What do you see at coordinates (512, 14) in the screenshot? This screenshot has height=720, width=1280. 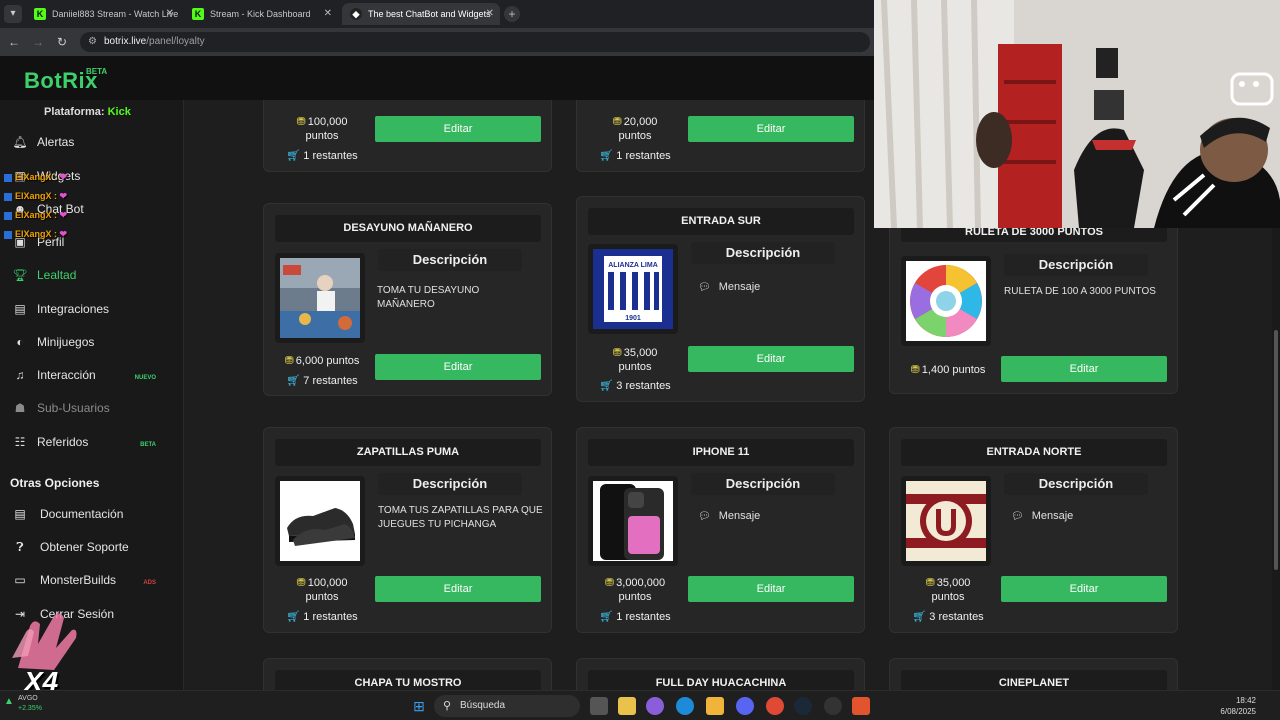 I see `new-tab-icon: +` at bounding box center [512, 14].